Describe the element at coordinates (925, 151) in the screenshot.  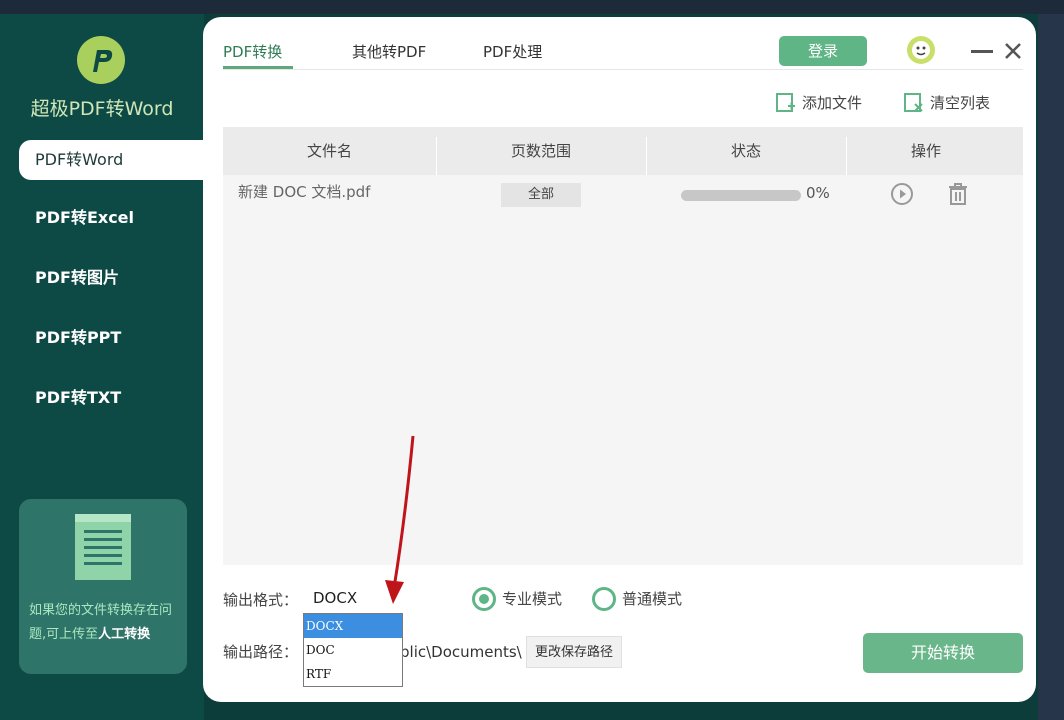
I see `column-header-actions: 操作` at that location.